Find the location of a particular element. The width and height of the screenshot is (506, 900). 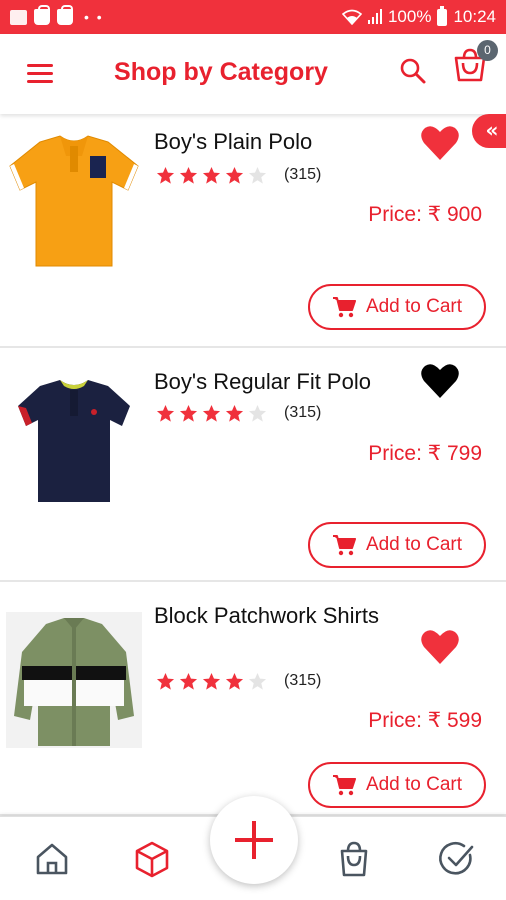

add-fab-button is located at coordinates (254, 840).